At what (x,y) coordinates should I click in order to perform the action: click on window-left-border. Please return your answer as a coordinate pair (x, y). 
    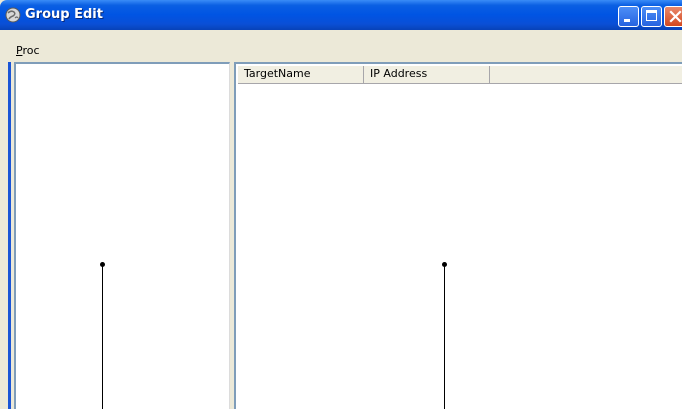
    Looking at the image, I should click on (9, 235).